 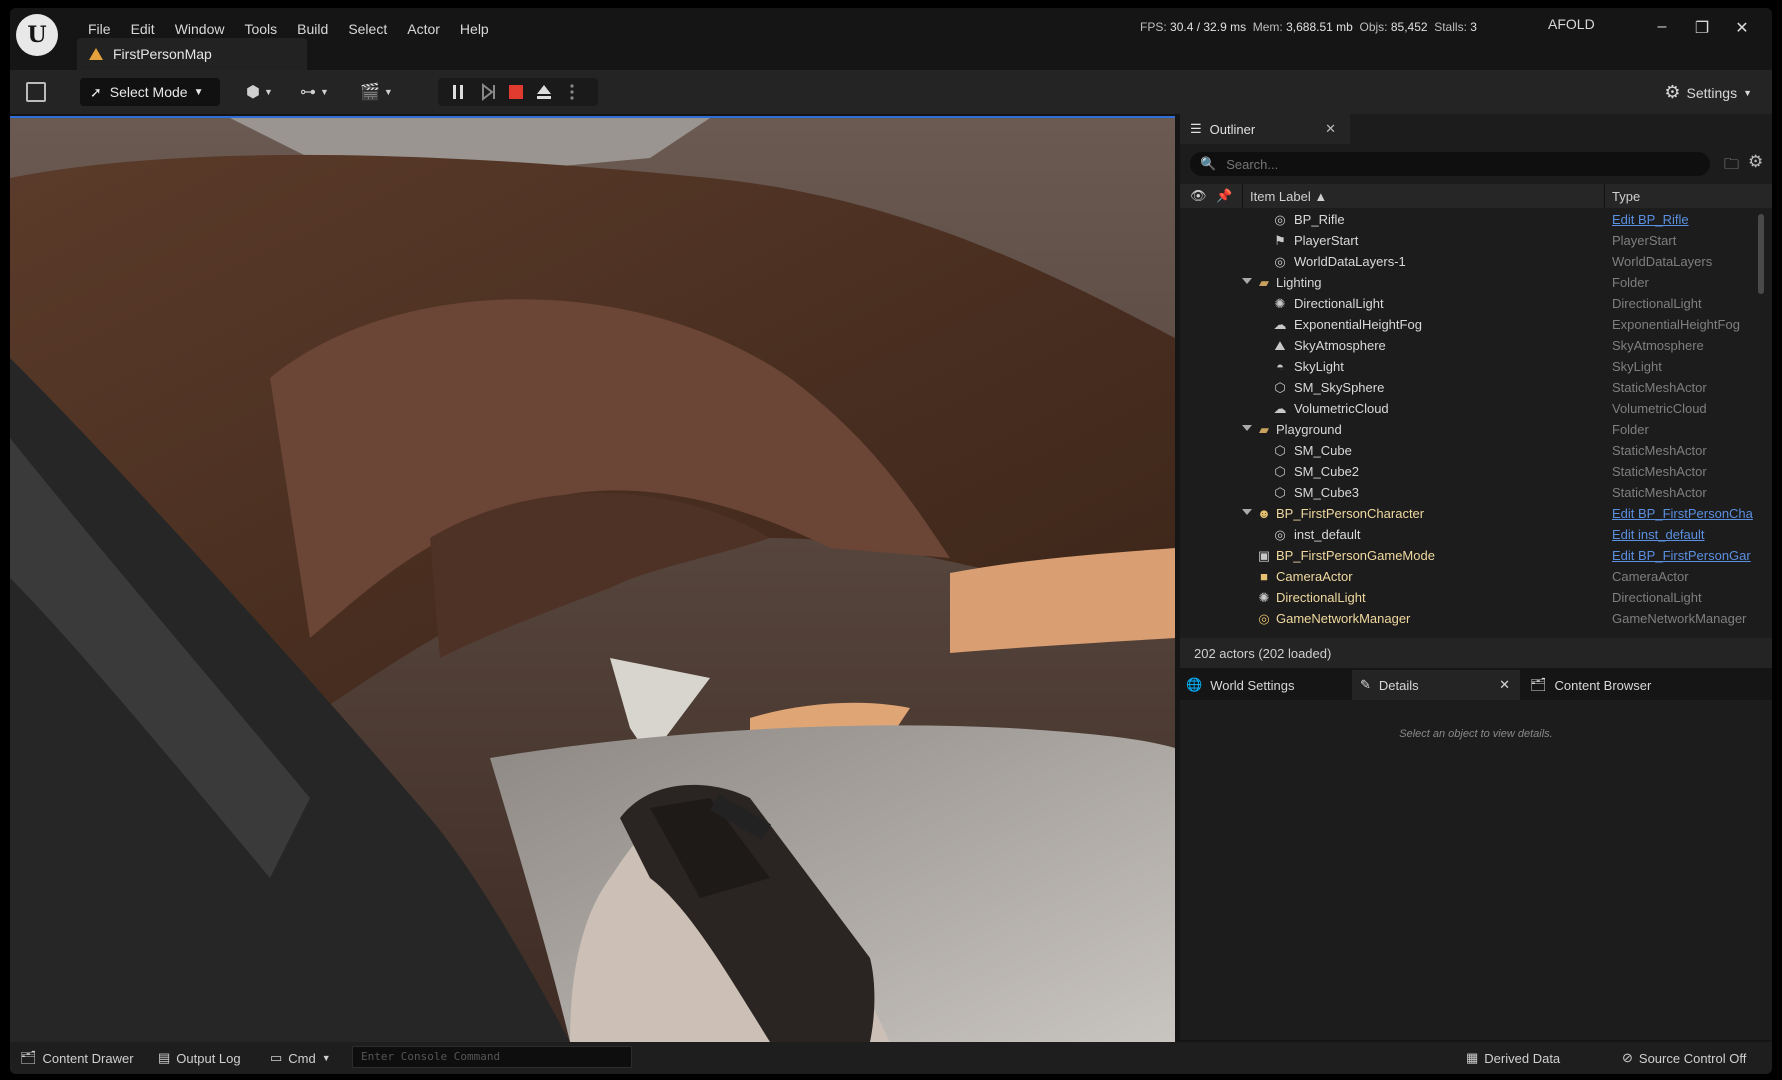 What do you see at coordinates (1436, 685) in the screenshot?
I see `tab-details: ✎ Details ✕` at bounding box center [1436, 685].